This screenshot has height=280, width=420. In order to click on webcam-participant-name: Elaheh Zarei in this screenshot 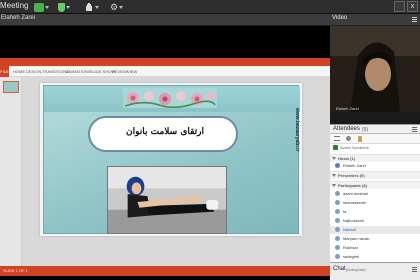, I will do `click(347, 108)`.